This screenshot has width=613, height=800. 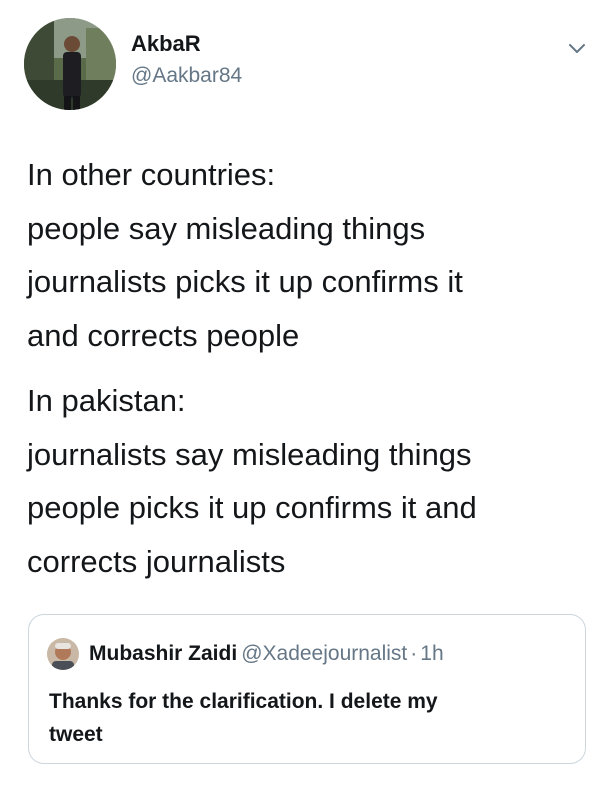 What do you see at coordinates (163, 335) in the screenshot?
I see `tweet-line: and corrects people` at bounding box center [163, 335].